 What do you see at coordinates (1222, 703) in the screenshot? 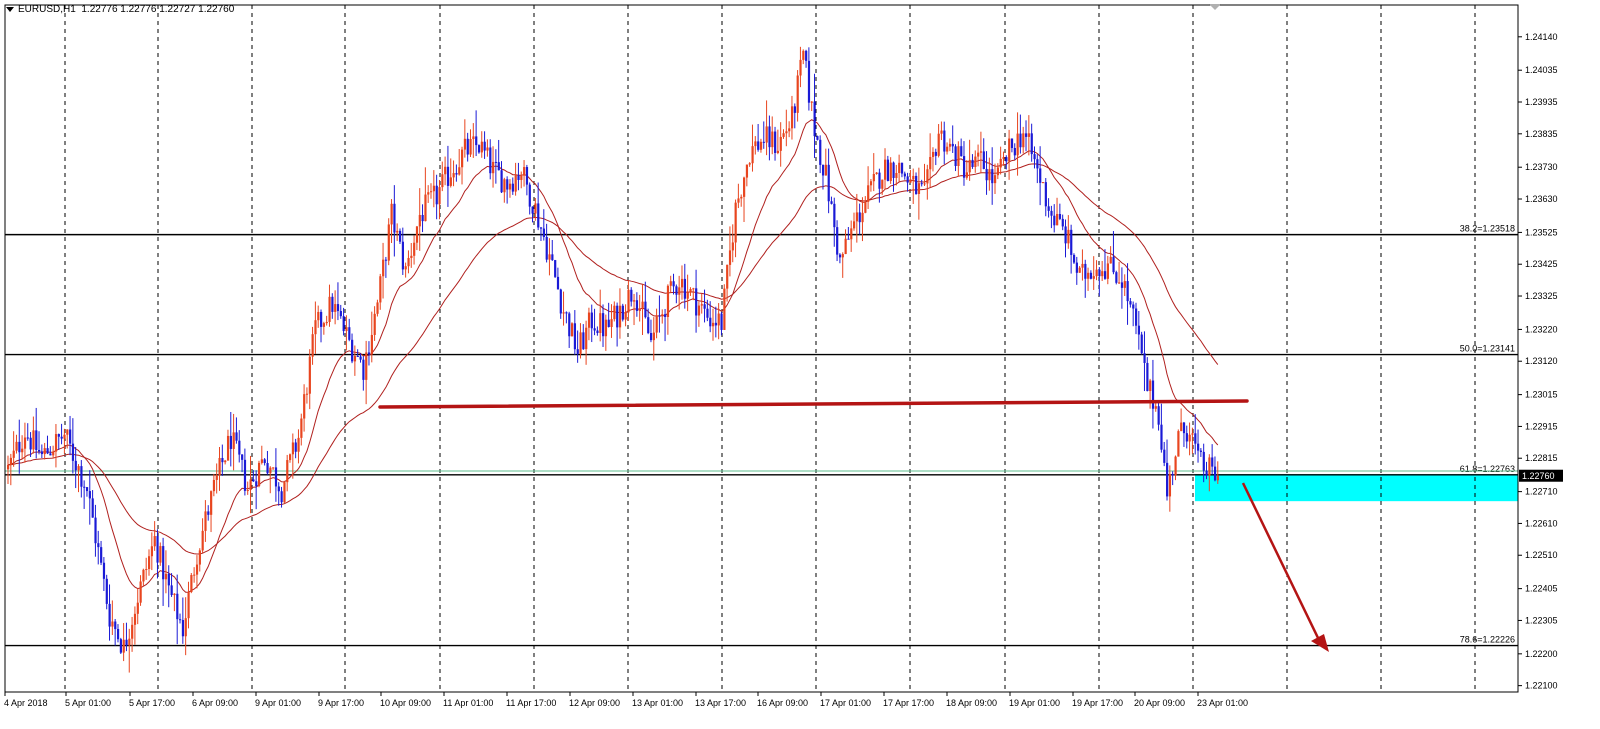
I see `x-tick-label: 23 Apr 01:00` at bounding box center [1222, 703].